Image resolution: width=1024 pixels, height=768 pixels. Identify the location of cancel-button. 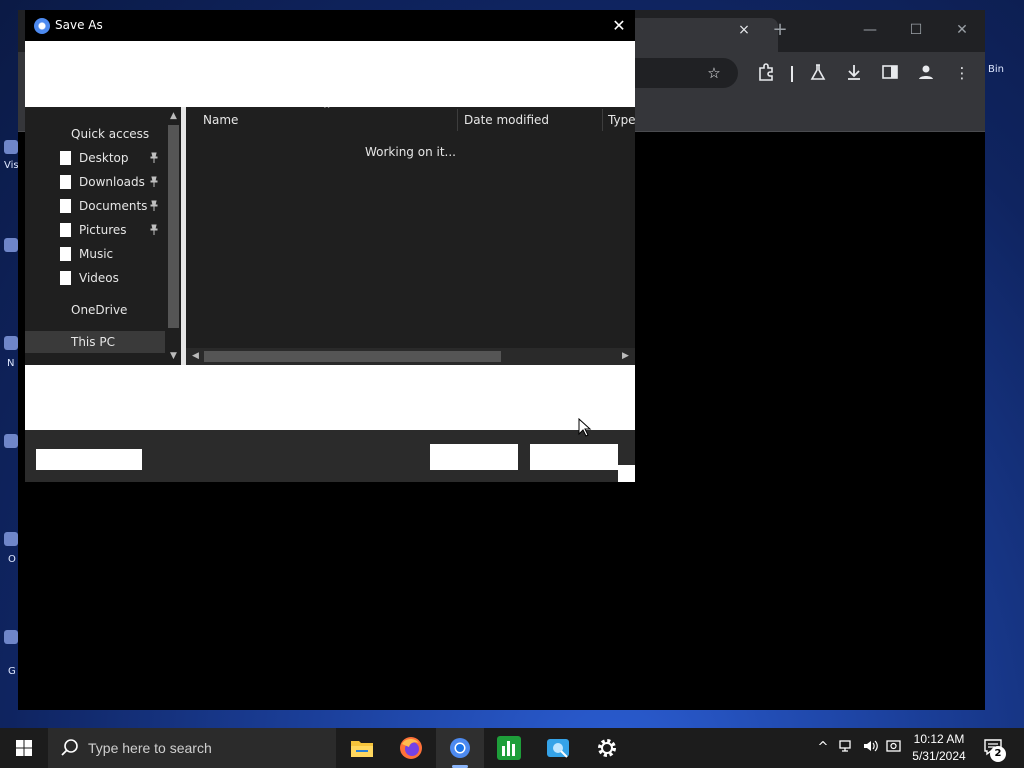
(574, 457).